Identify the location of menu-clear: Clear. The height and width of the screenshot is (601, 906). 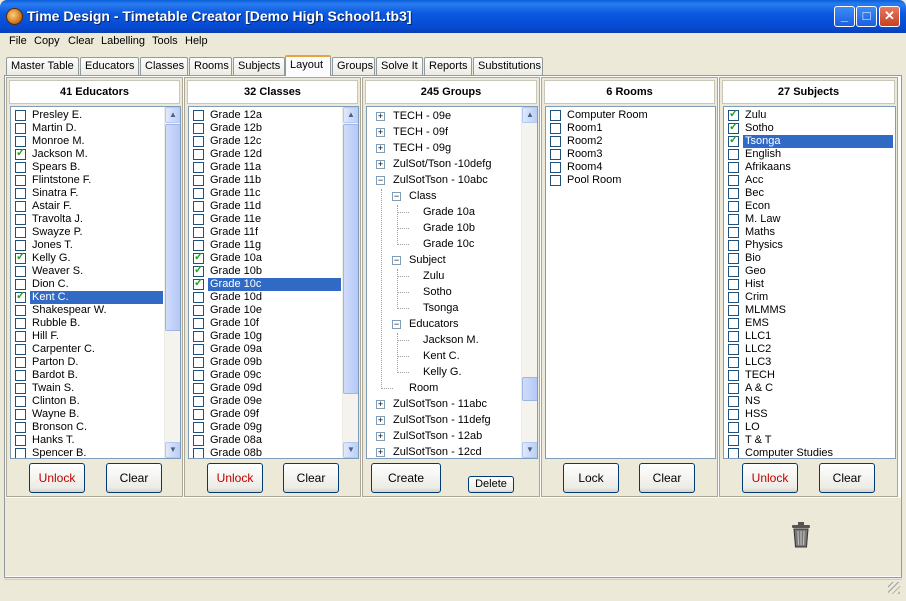
(81, 41).